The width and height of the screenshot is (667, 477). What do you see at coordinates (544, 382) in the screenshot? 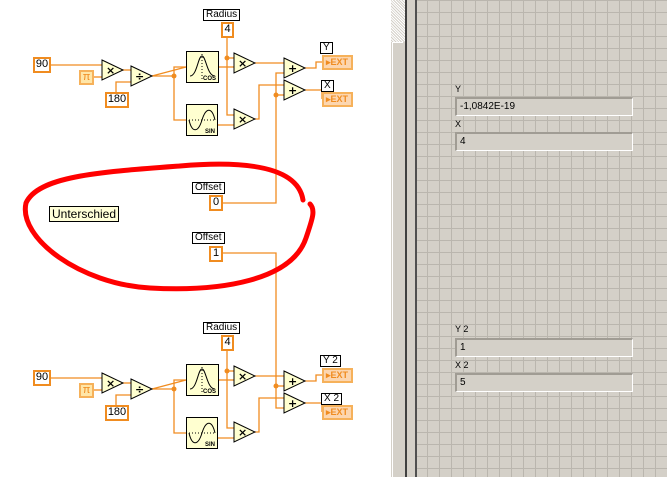
I see `x2-indicator: 5` at bounding box center [544, 382].